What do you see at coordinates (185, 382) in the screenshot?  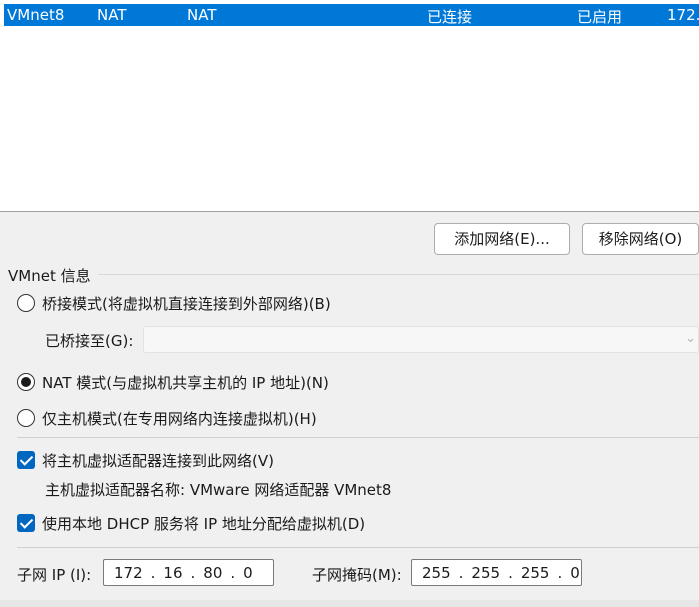 I see `nat-mode-label: NAT 模式(与虚拟机共享主机的 IP 地址)(N)` at bounding box center [185, 382].